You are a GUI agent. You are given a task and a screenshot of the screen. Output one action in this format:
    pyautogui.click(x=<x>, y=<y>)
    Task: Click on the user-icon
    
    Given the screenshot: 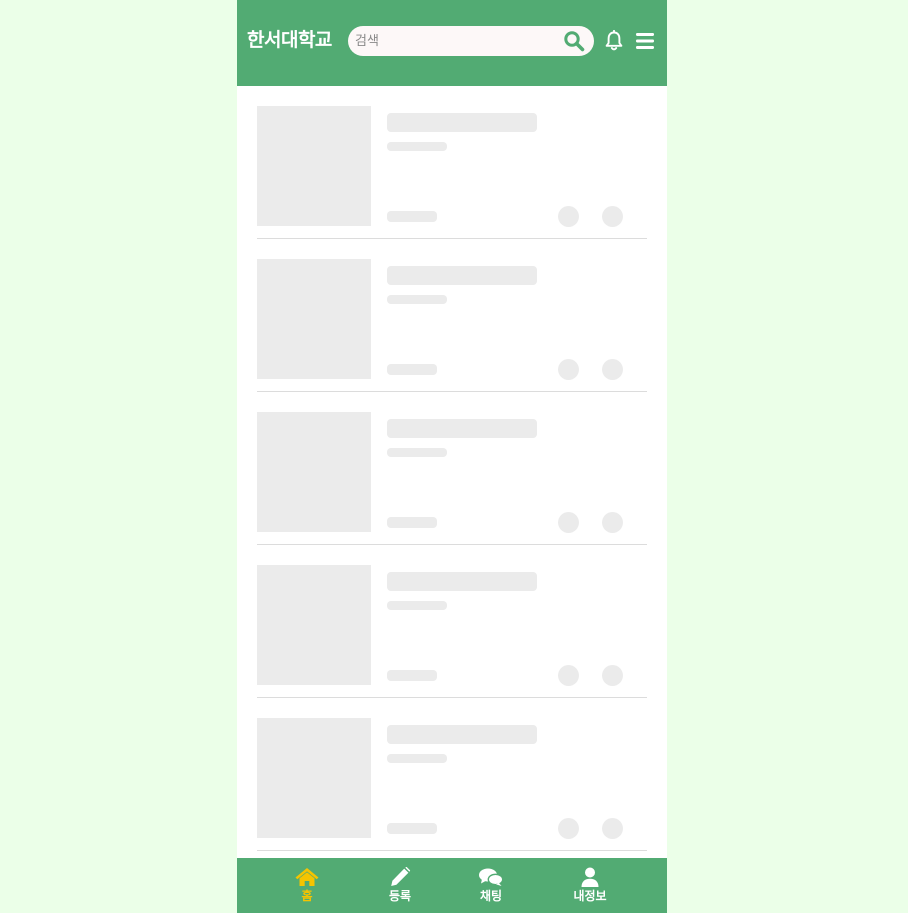 What is the action you would take?
    pyautogui.click(x=590, y=877)
    